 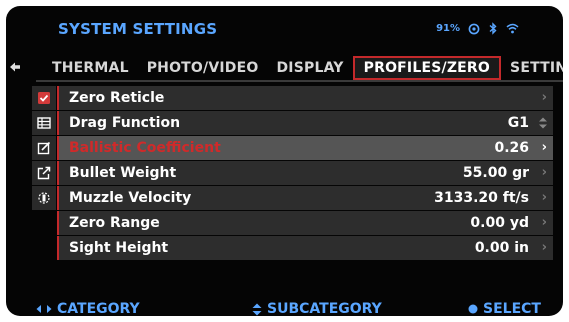 I want to click on list-item-zero-reticle: Zero Reticle ›, so click(x=292, y=98).